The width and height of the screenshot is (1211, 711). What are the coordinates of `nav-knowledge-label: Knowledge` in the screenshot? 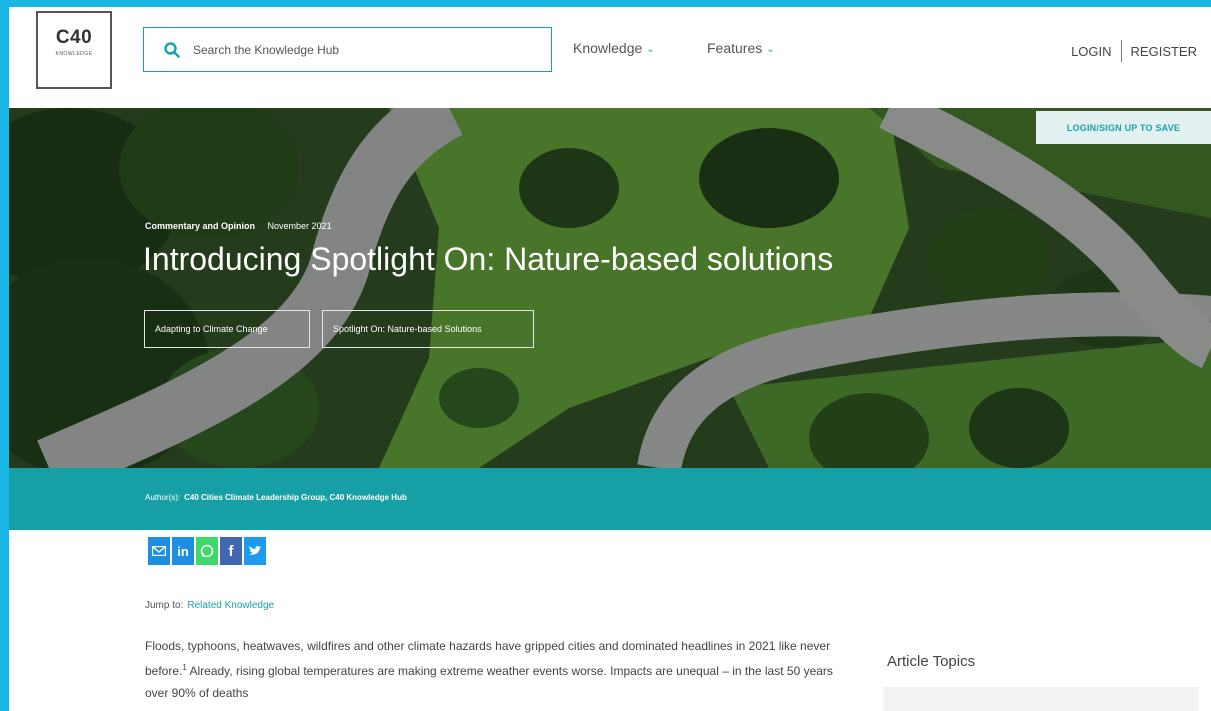 It's located at (608, 48).